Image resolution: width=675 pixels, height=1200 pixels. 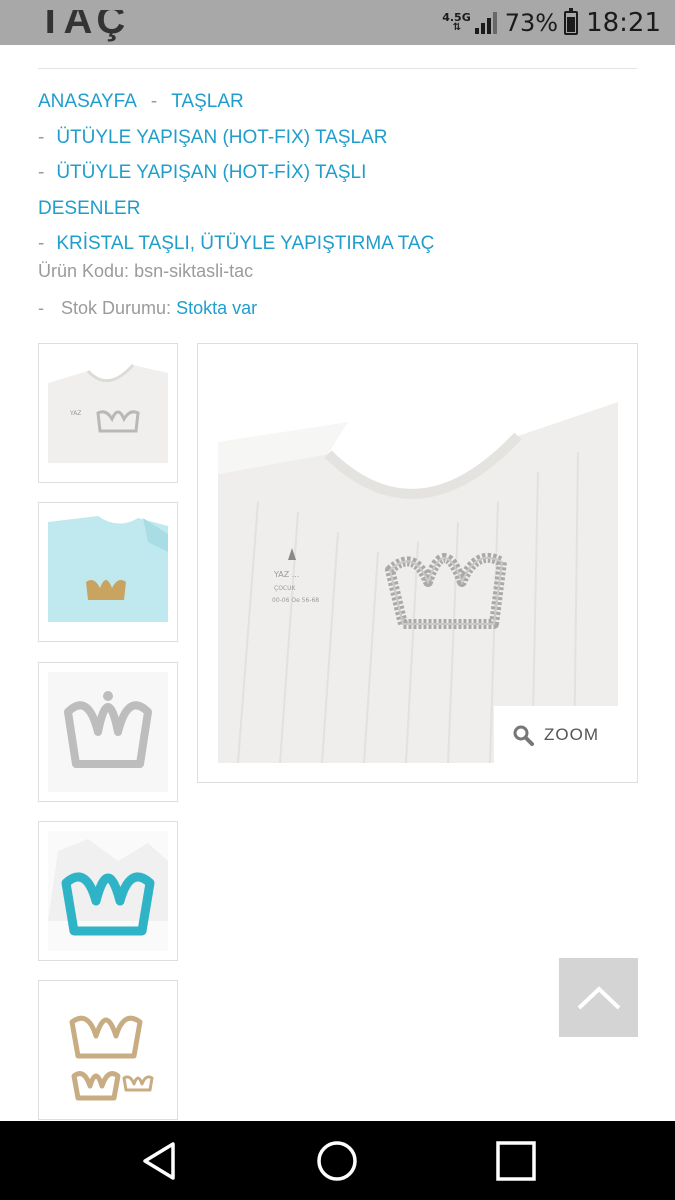 I want to click on android-nav-bar, so click(x=337, y=1160).